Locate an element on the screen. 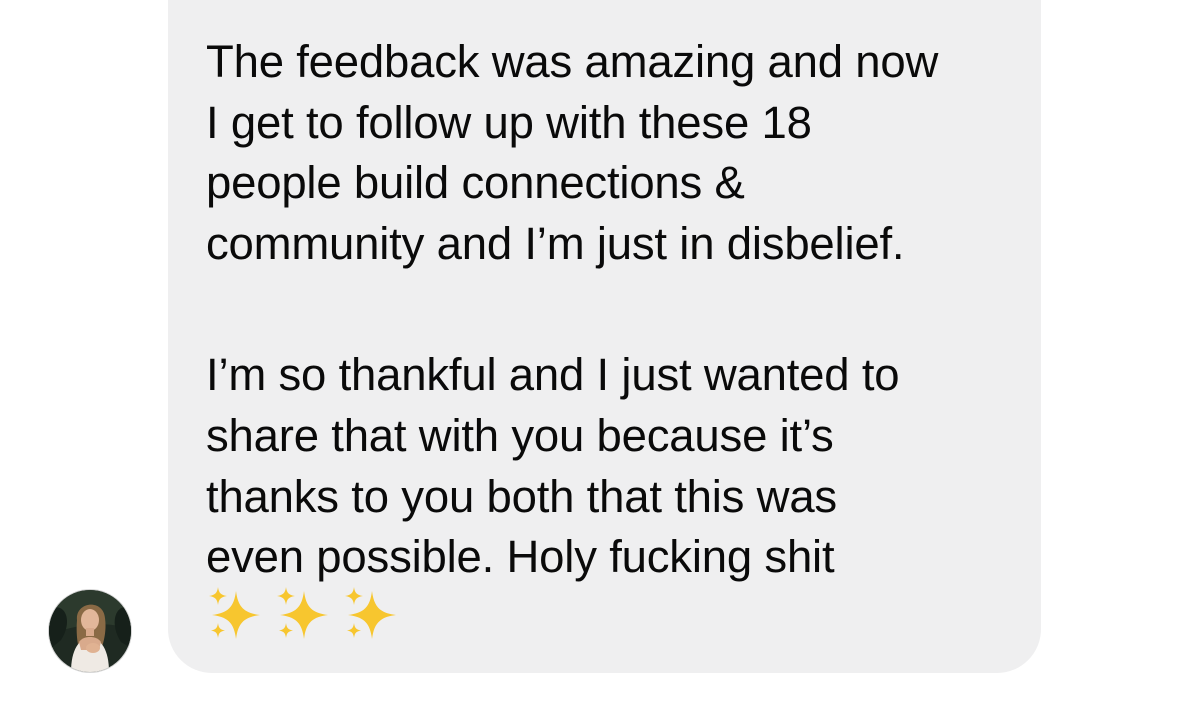 The width and height of the screenshot is (1179, 705). message-line: people build connections & is located at coordinates (475, 183).